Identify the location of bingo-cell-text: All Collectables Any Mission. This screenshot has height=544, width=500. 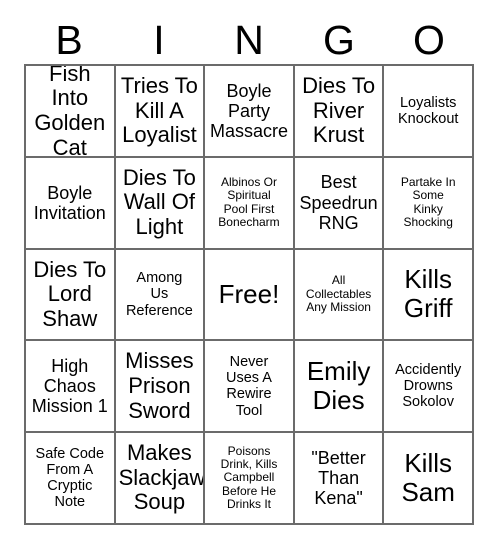
(338, 294).